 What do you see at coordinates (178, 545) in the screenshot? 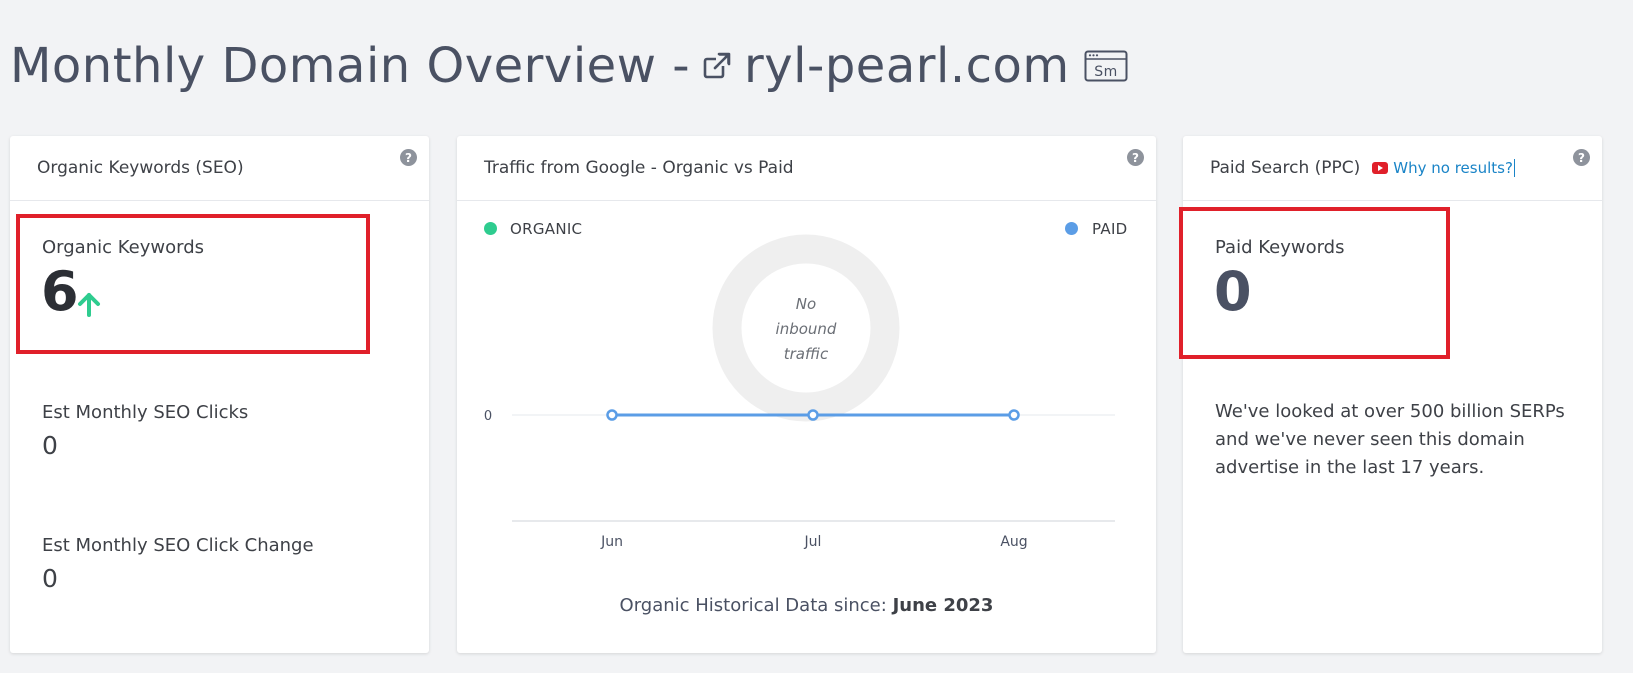
I see `seo-click-change-label: Est Monthly SEO Click Change` at bounding box center [178, 545].